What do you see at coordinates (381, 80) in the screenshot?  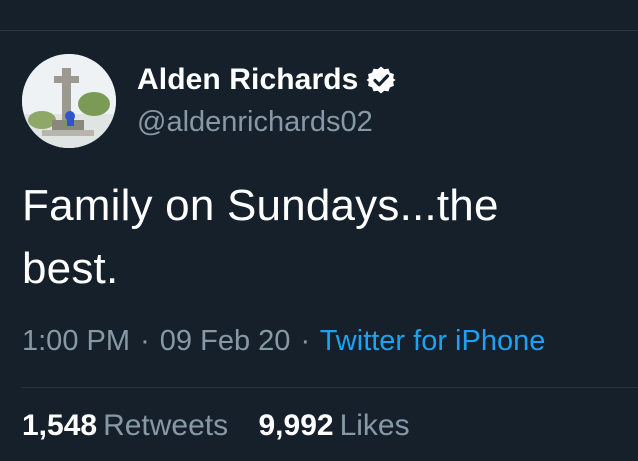 I see `verified-badge-icon` at bounding box center [381, 80].